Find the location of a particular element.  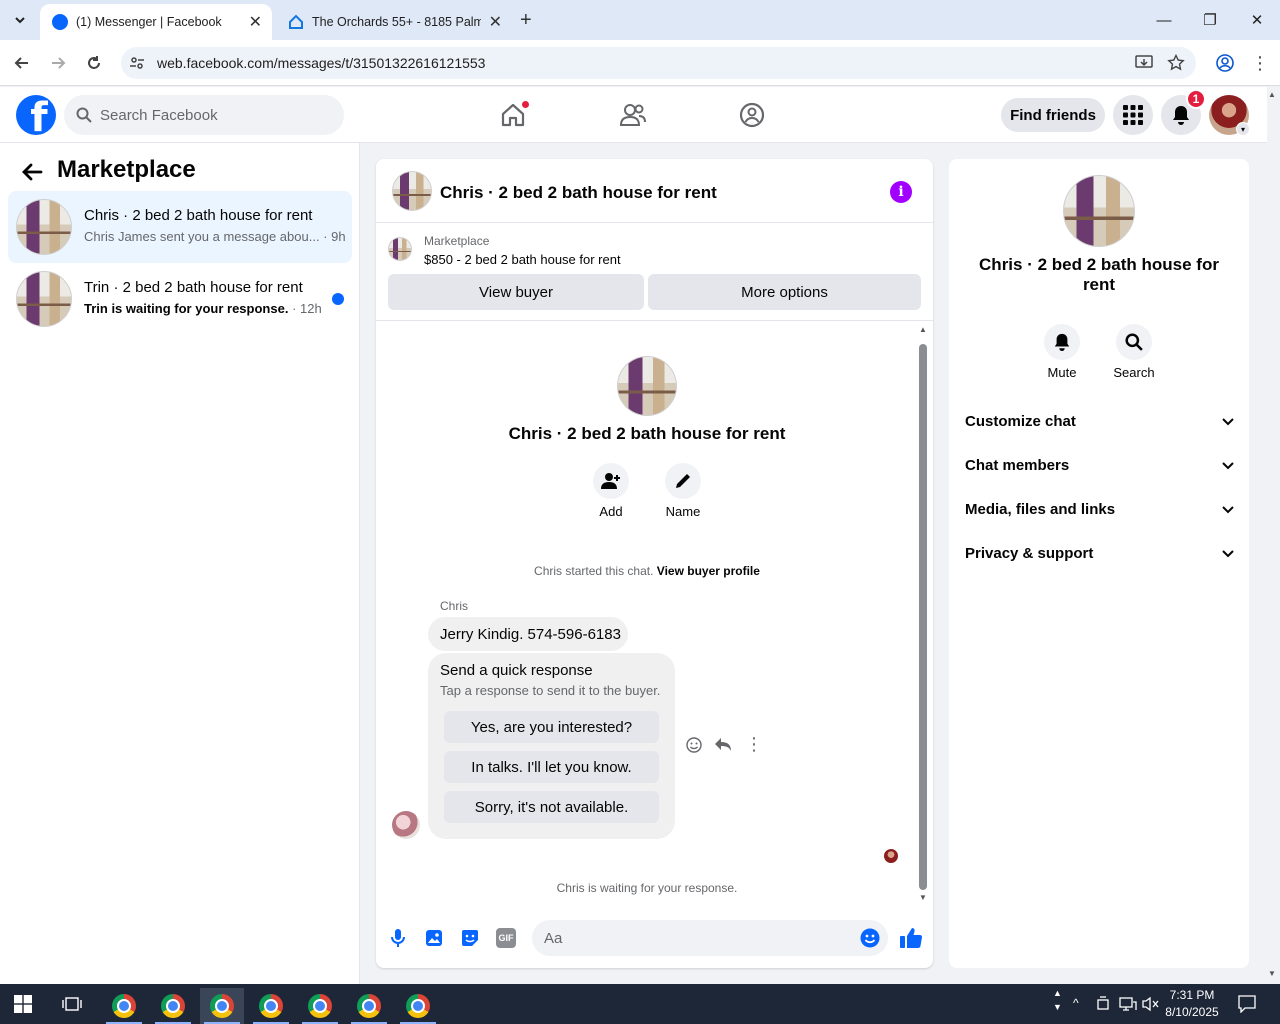

details-avatar is located at coordinates (1099, 211).